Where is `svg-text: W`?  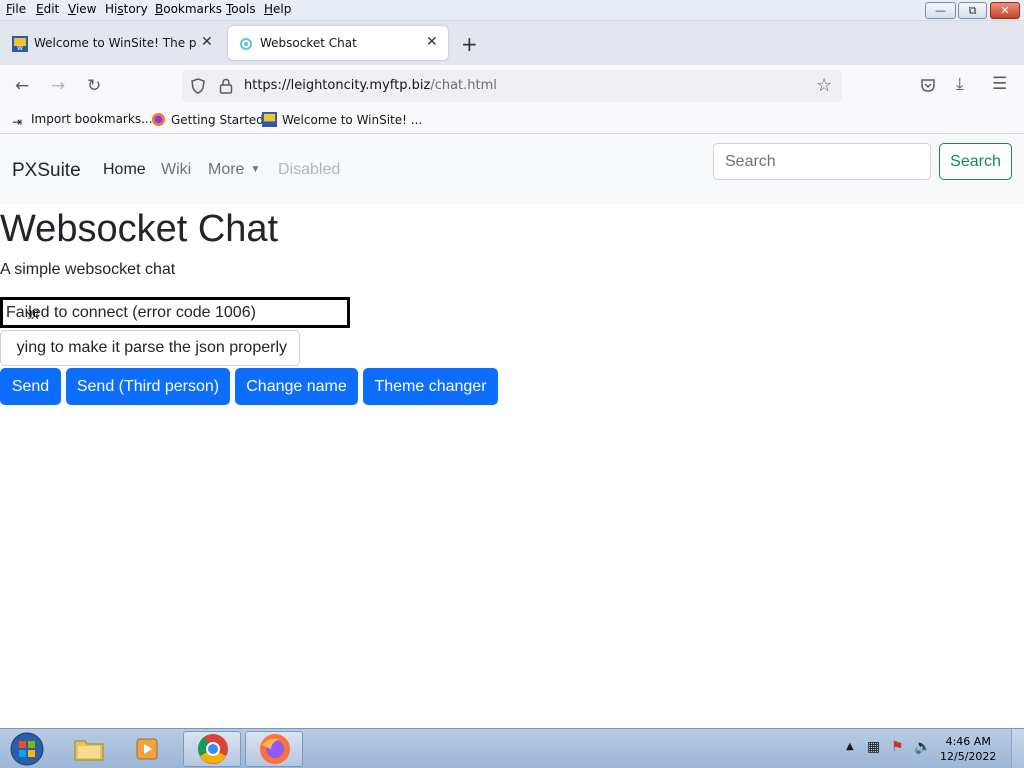 svg-text: W is located at coordinates (20, 48).